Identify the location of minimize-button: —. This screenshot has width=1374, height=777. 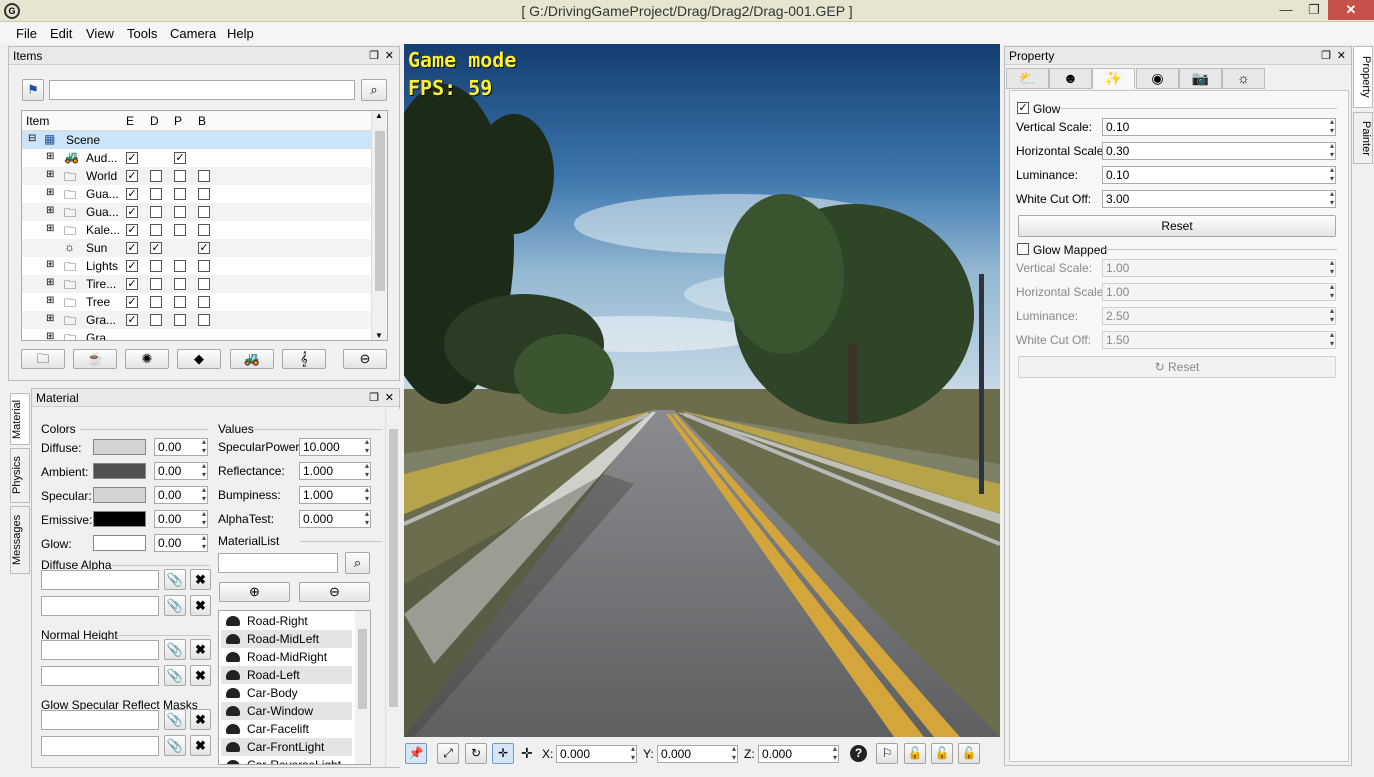
(1286, 10).